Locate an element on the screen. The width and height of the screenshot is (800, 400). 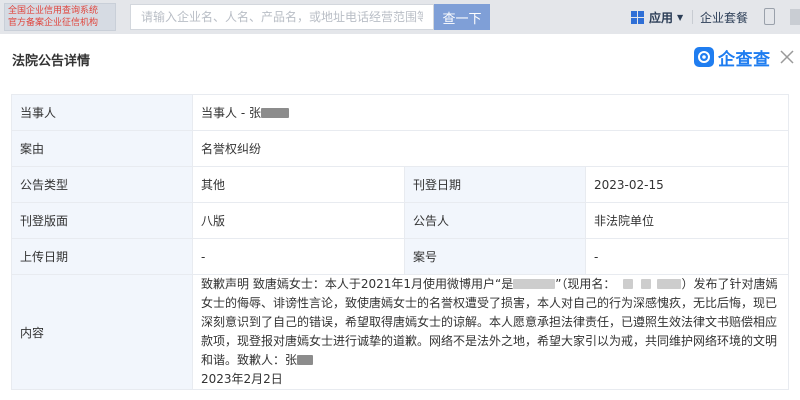
redacted-signer is located at coordinates (305, 360).